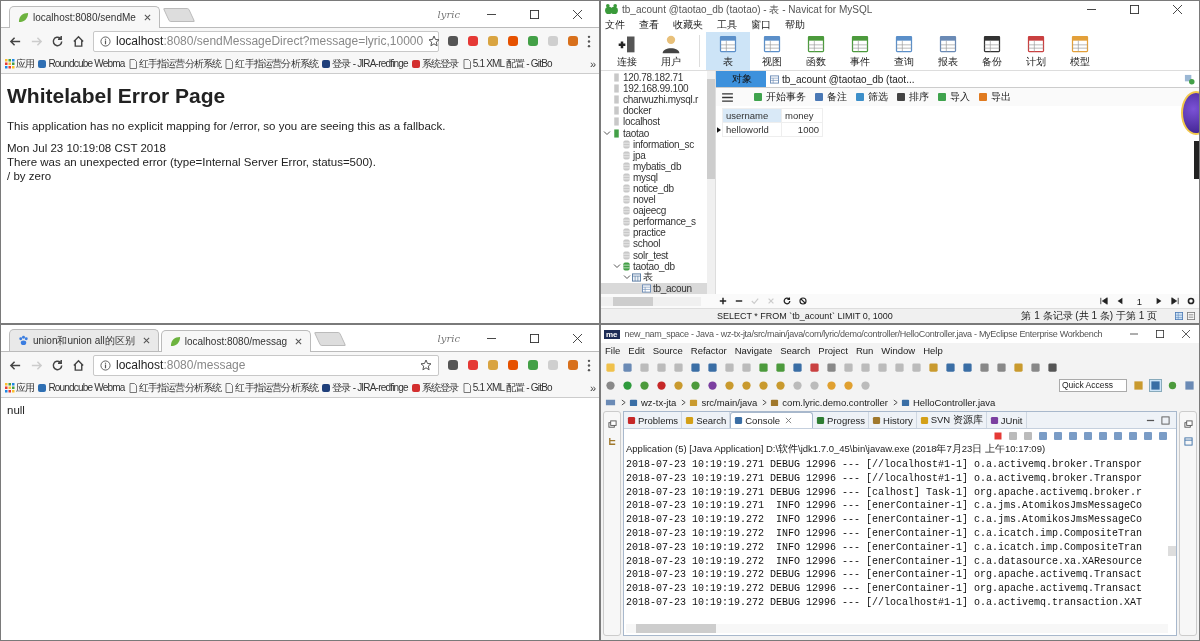 The image size is (1200, 641). Describe the element at coordinates (1006, 420) in the screenshot. I see `view-tab: JUnit` at that location.